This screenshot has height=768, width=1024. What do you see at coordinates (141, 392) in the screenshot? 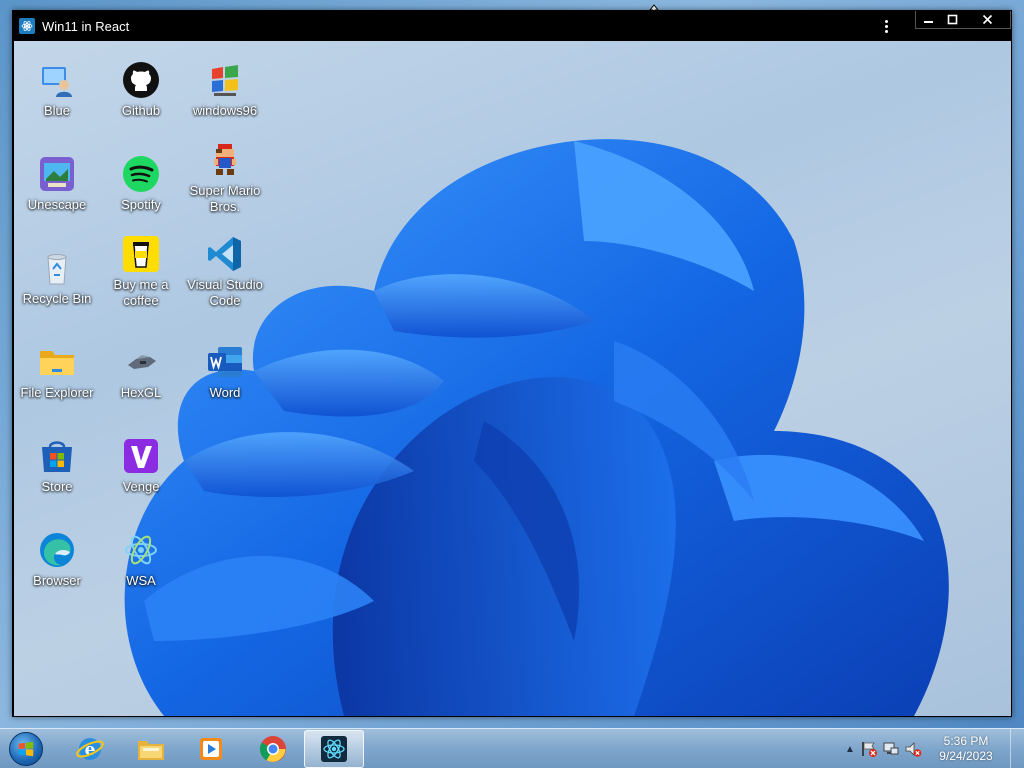
I see `desktop-icon-label: HexGL` at bounding box center [141, 392].